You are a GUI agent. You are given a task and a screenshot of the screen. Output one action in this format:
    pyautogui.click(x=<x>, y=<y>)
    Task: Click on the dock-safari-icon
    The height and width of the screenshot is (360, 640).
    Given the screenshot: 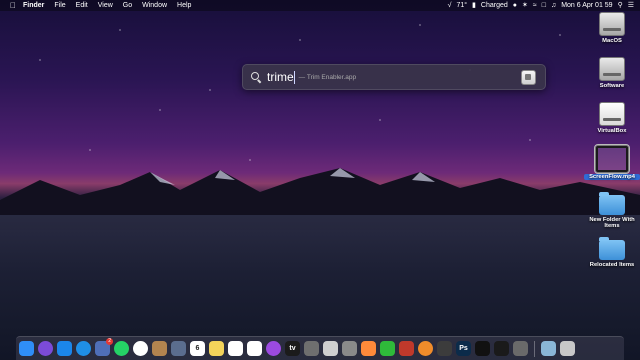 What is the action you would take?
    pyautogui.click(x=83, y=348)
    